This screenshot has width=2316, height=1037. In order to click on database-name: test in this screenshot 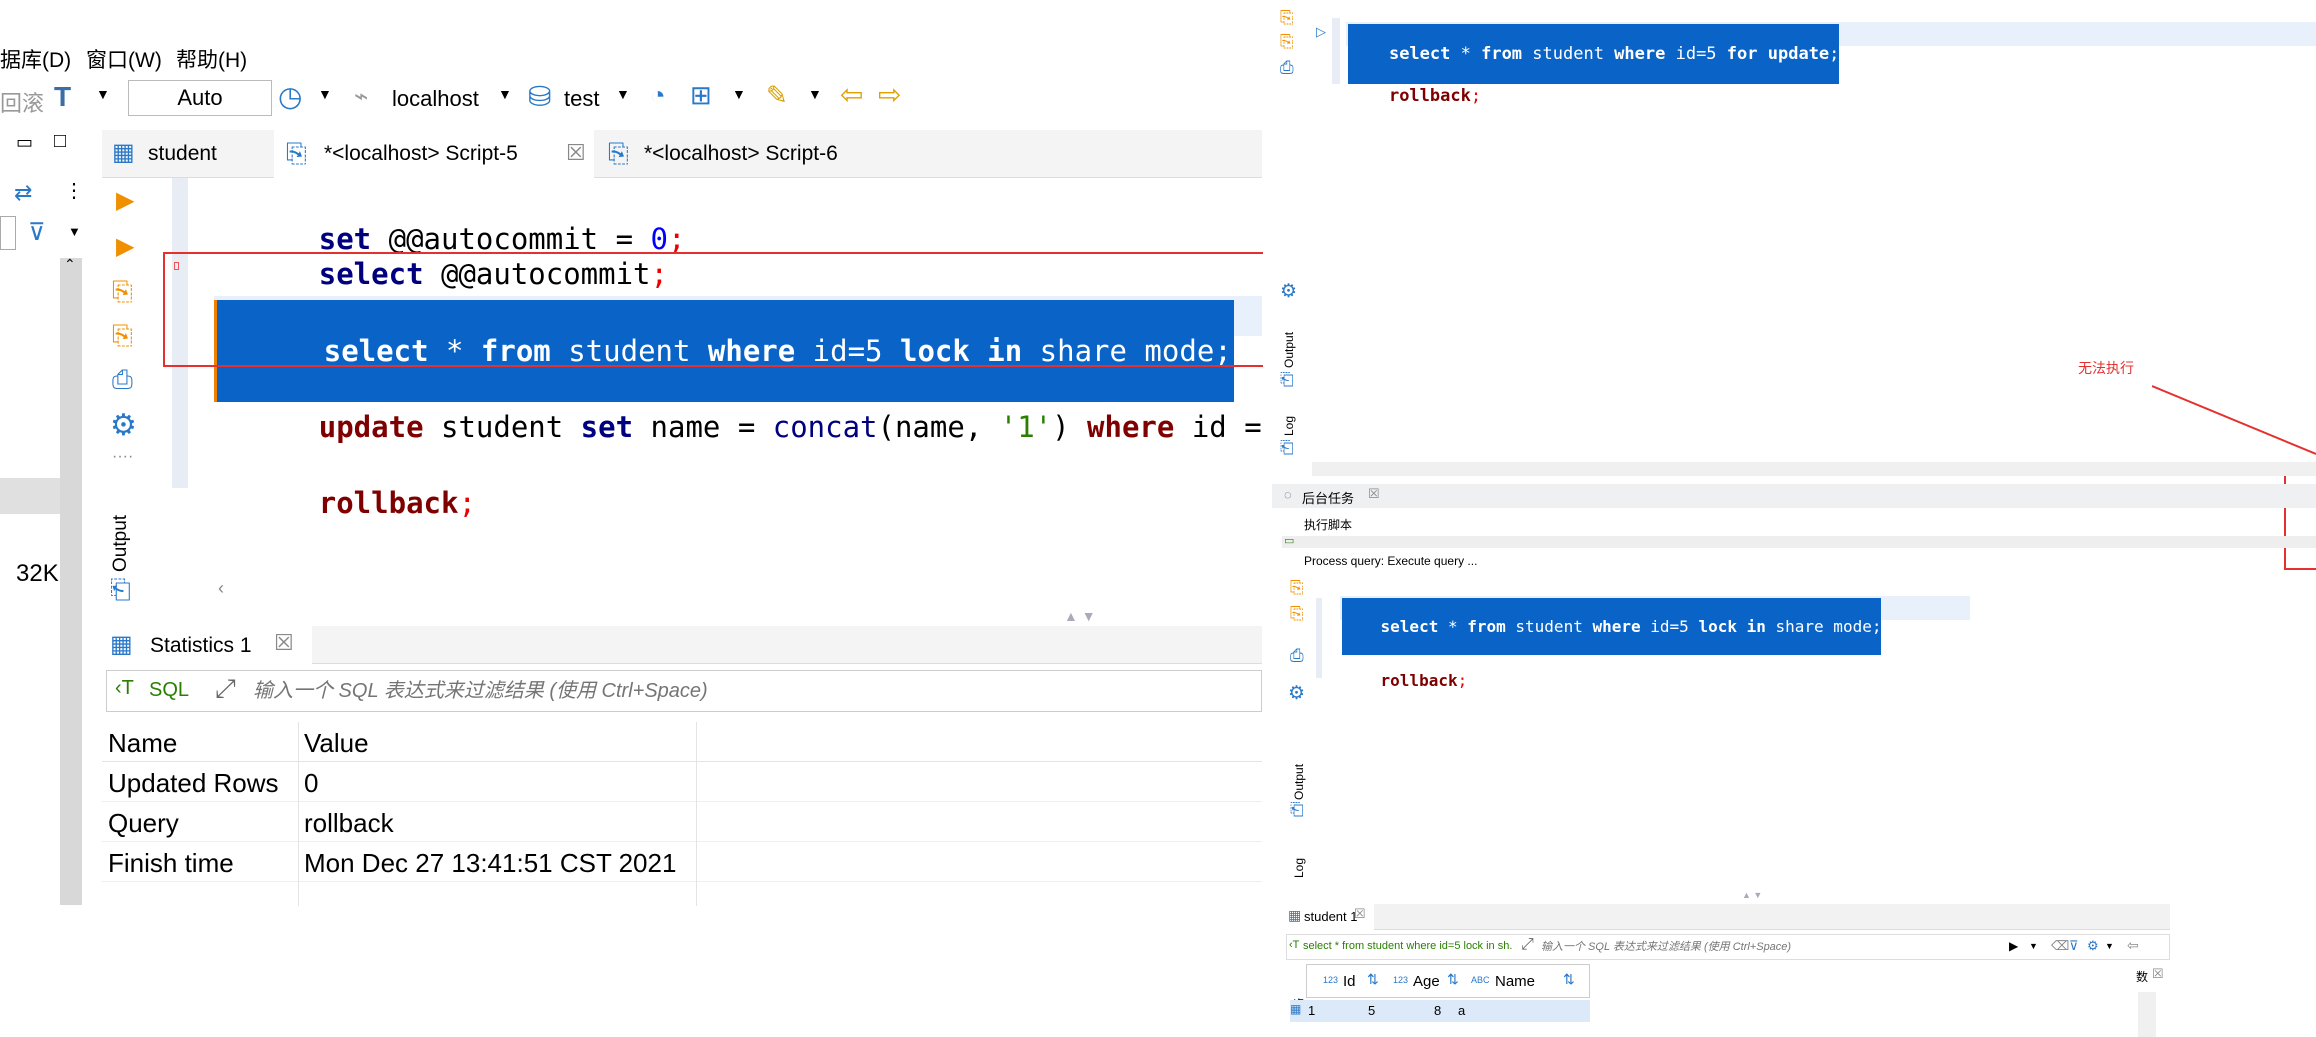, I will do `click(581, 99)`.